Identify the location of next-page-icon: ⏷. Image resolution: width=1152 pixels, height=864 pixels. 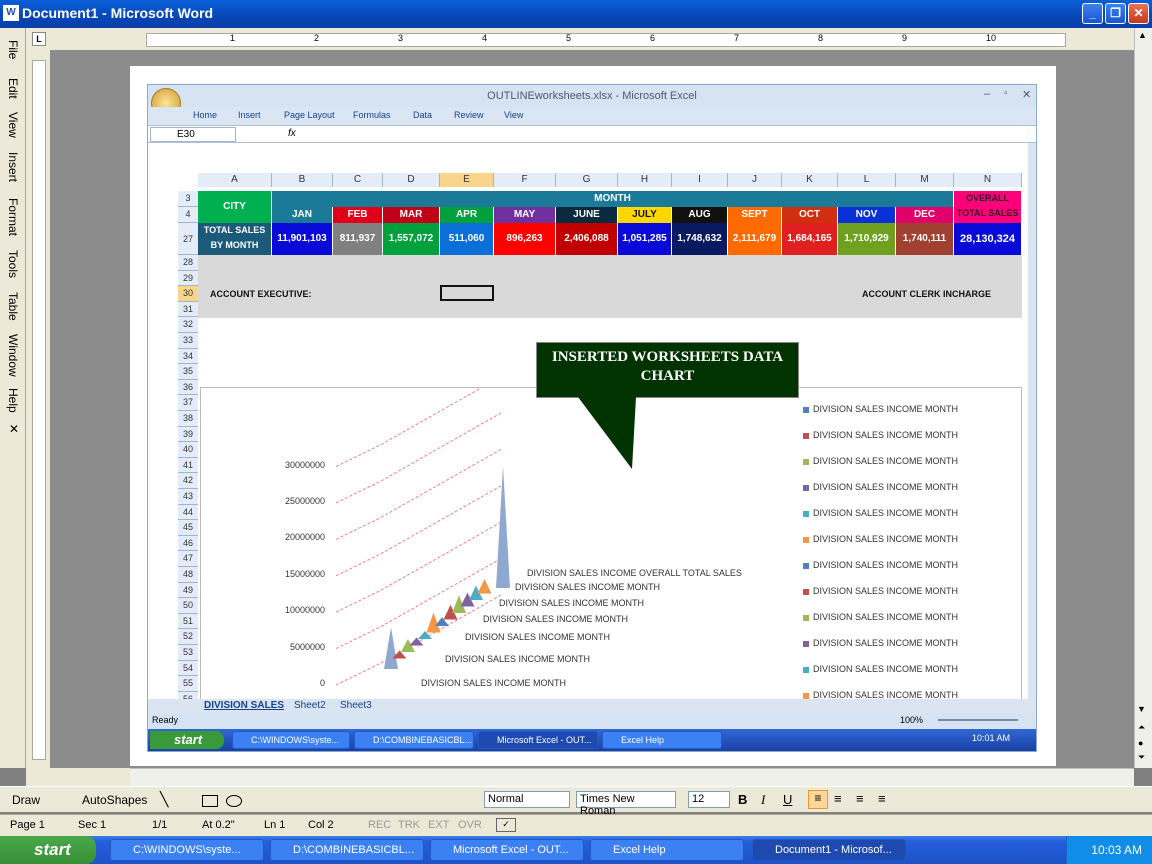
(1141, 757).